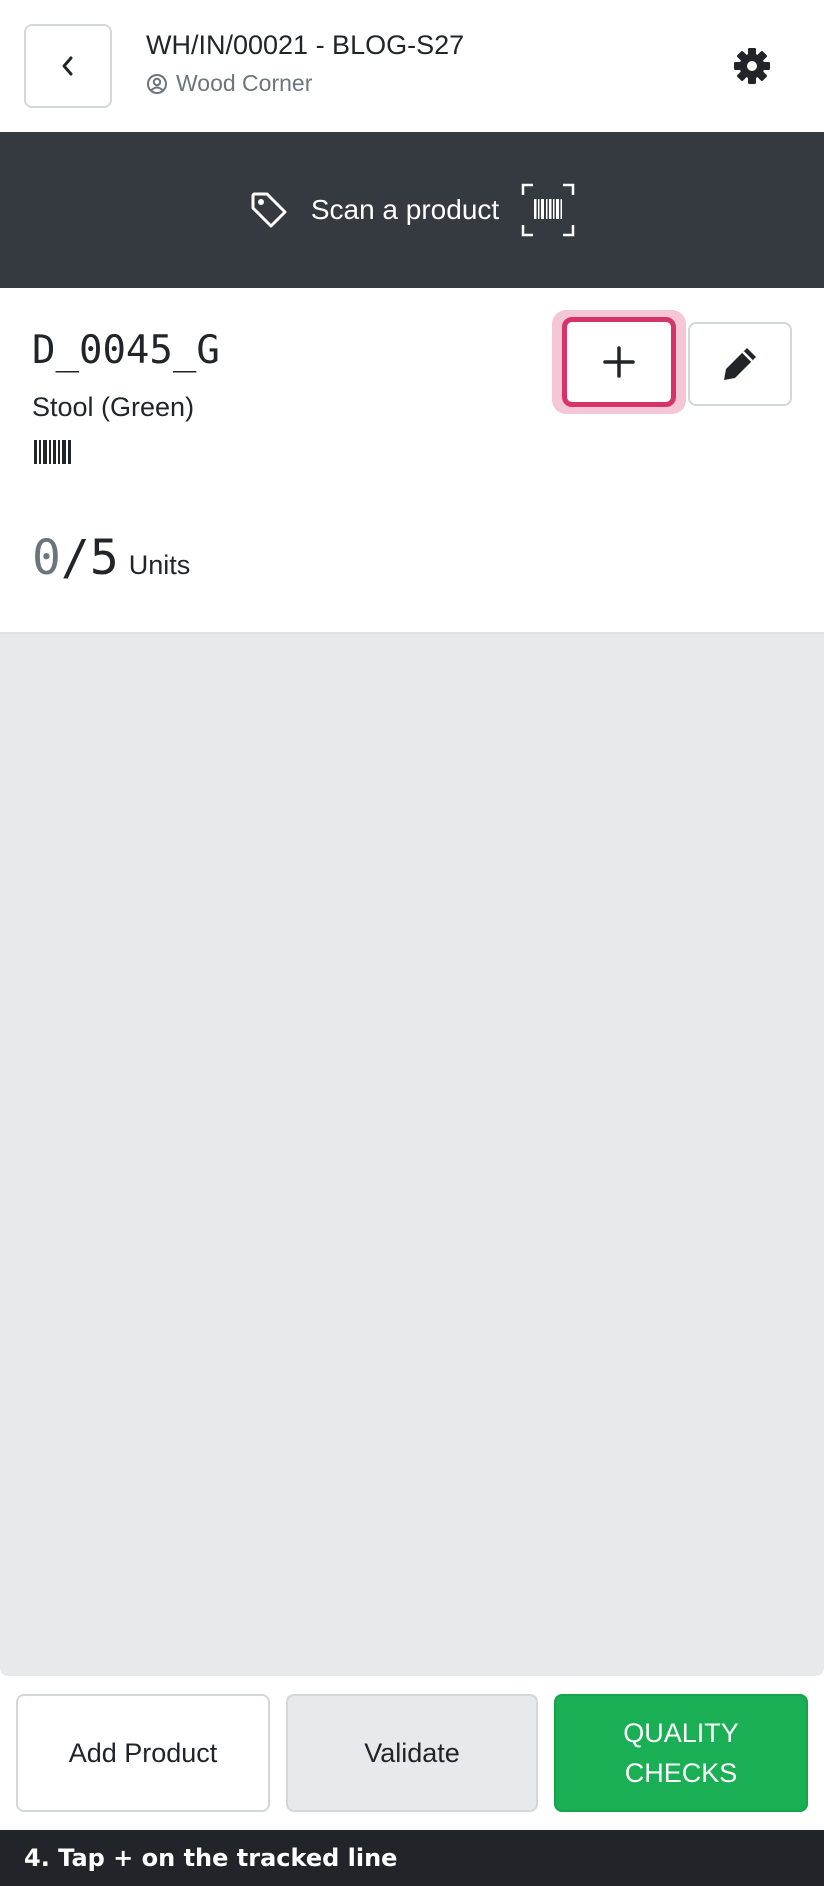 The image size is (824, 1886). Describe the element at coordinates (244, 83) in the screenshot. I see `partner-name: Wood Corner` at that location.